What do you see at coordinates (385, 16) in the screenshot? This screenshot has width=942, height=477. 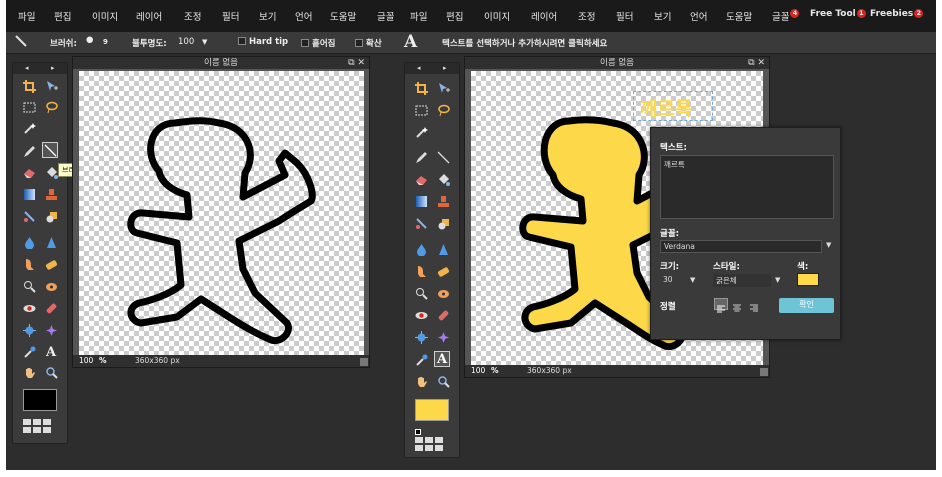 I see `menu-fonts-left: 글꼴` at bounding box center [385, 16].